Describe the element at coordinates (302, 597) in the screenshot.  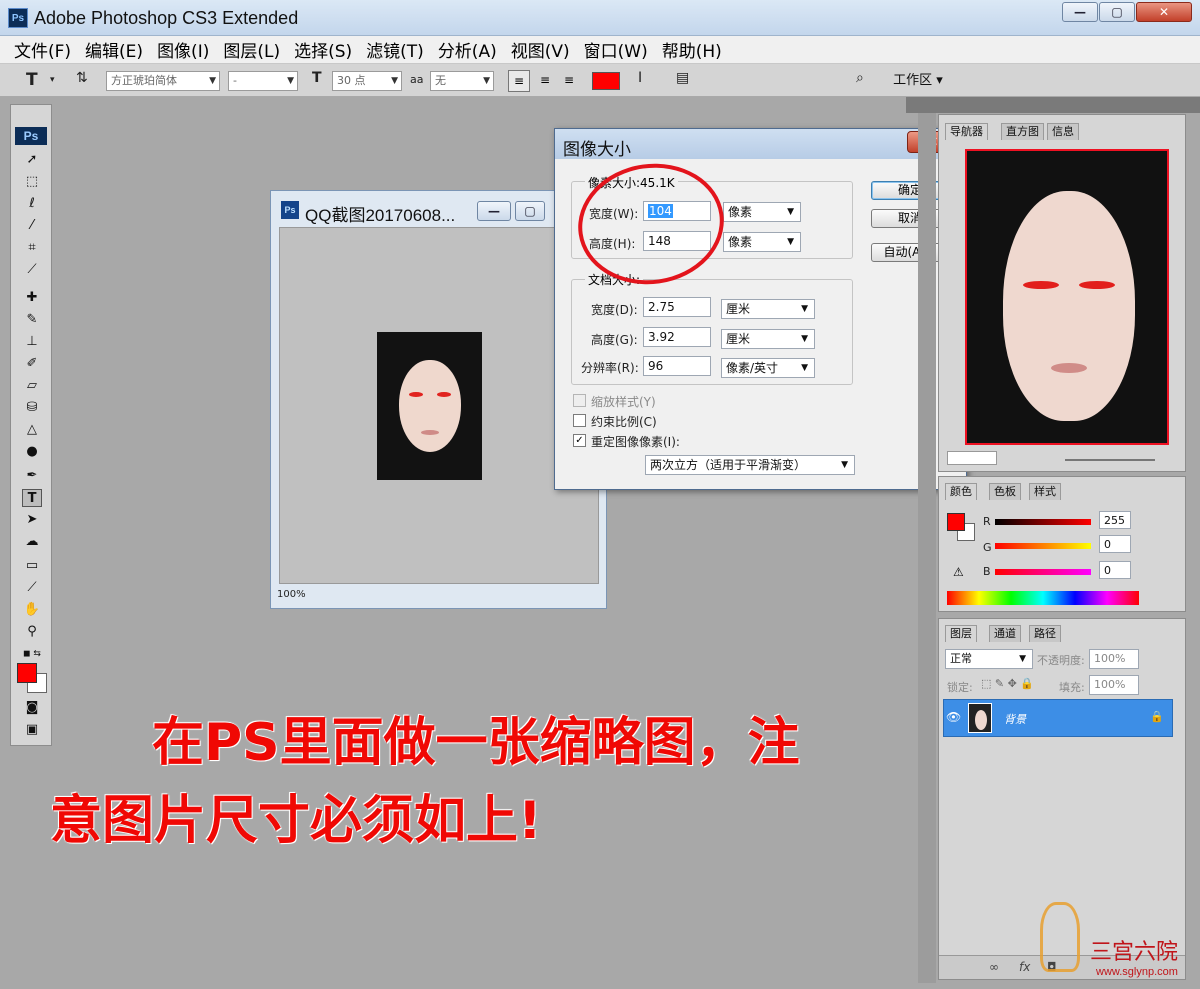
I see `zoom-level: 100%` at that location.